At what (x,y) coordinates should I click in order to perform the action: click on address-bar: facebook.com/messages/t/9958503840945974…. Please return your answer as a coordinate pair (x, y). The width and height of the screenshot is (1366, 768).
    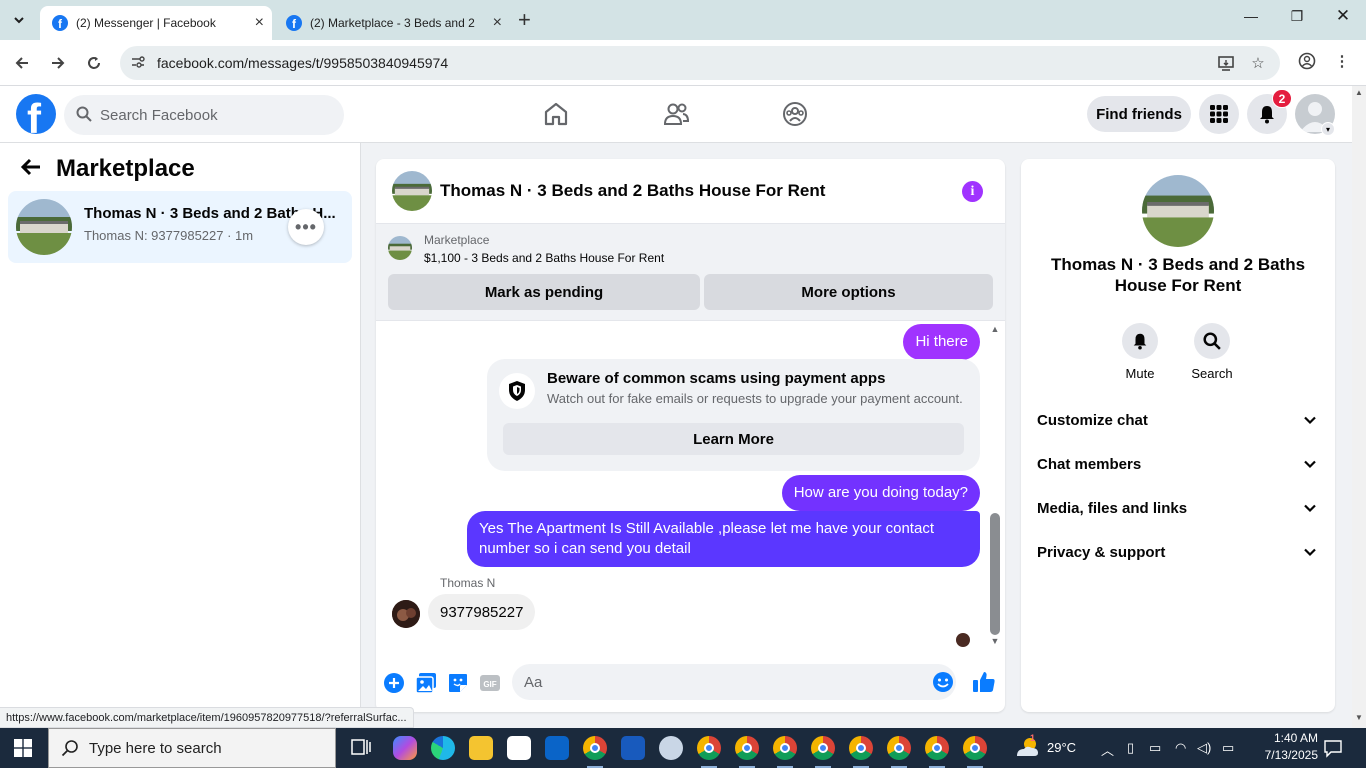
    Looking at the image, I should click on (700, 63).